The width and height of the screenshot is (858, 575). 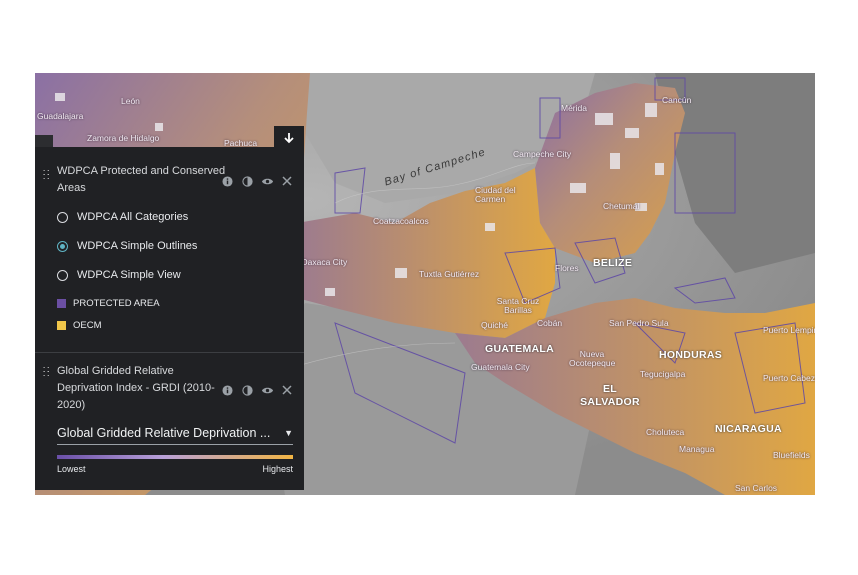 What do you see at coordinates (518, 305) in the screenshot?
I see `map-place-label: Santa Cruz Barillas` at bounding box center [518, 305].